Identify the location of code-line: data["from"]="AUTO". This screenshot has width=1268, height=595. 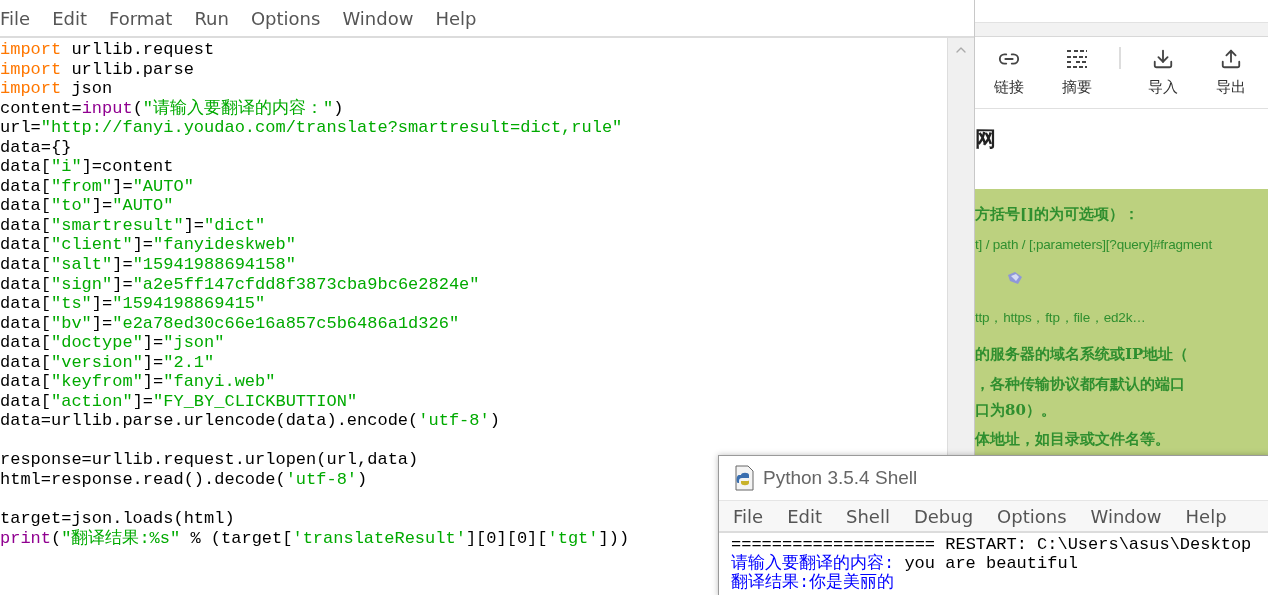
(97, 186).